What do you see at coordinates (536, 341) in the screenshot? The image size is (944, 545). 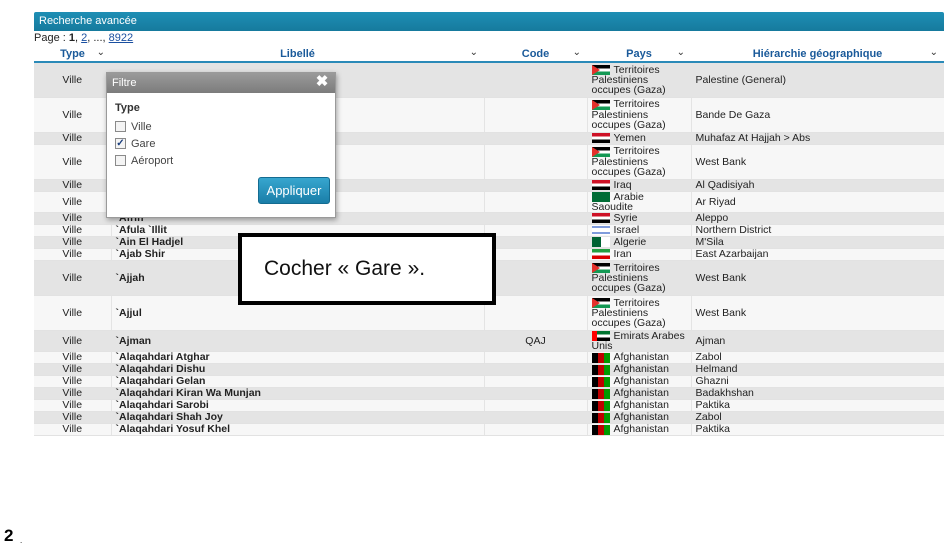 I see `cell-code: QAJ` at bounding box center [536, 341].